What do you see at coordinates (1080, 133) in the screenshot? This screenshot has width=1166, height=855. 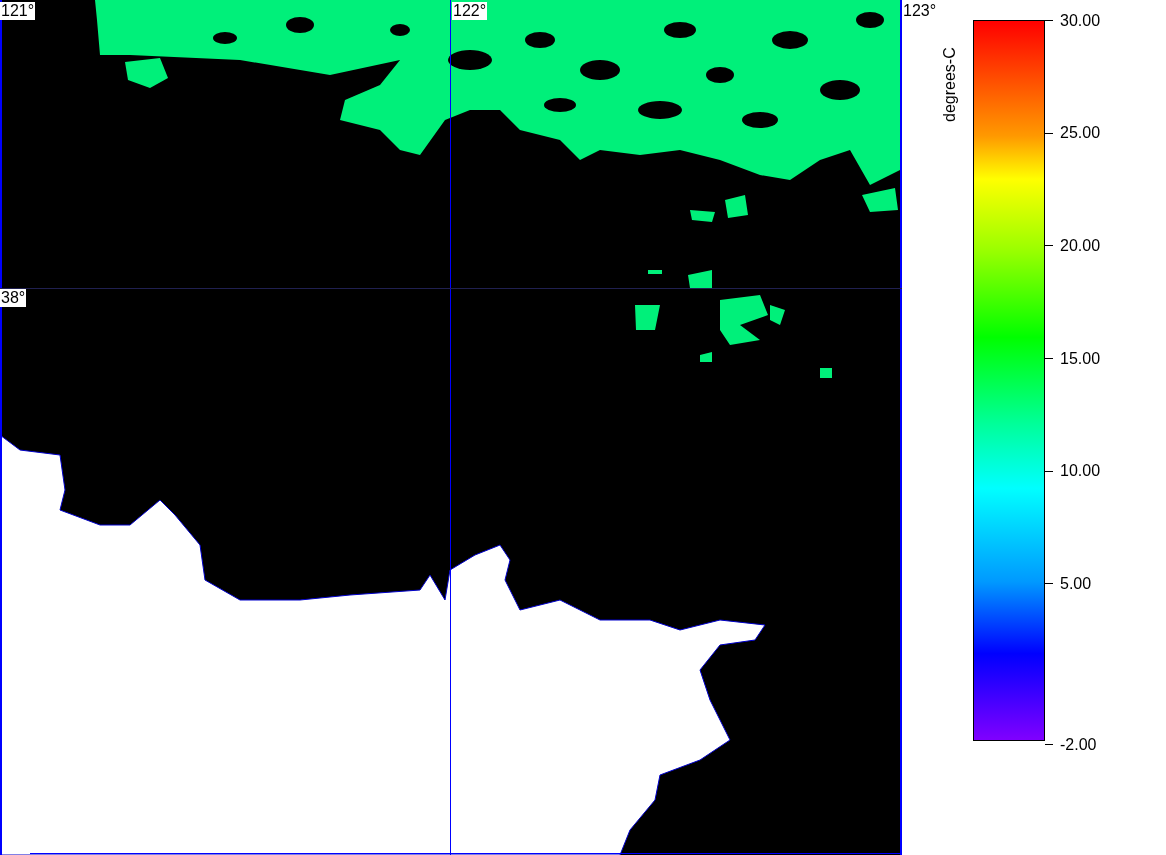 I see `scale-tick-label: 25.00` at bounding box center [1080, 133].